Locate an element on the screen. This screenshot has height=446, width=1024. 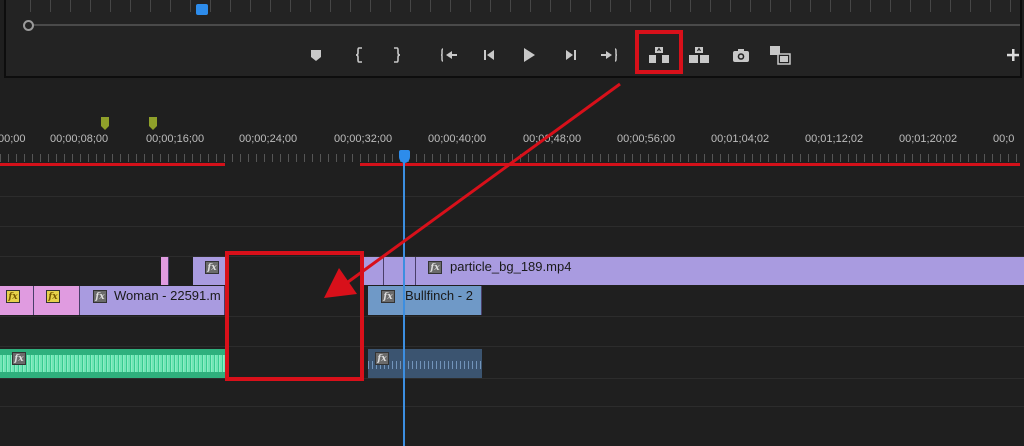
add-marker-icon is located at coordinates (316, 55).